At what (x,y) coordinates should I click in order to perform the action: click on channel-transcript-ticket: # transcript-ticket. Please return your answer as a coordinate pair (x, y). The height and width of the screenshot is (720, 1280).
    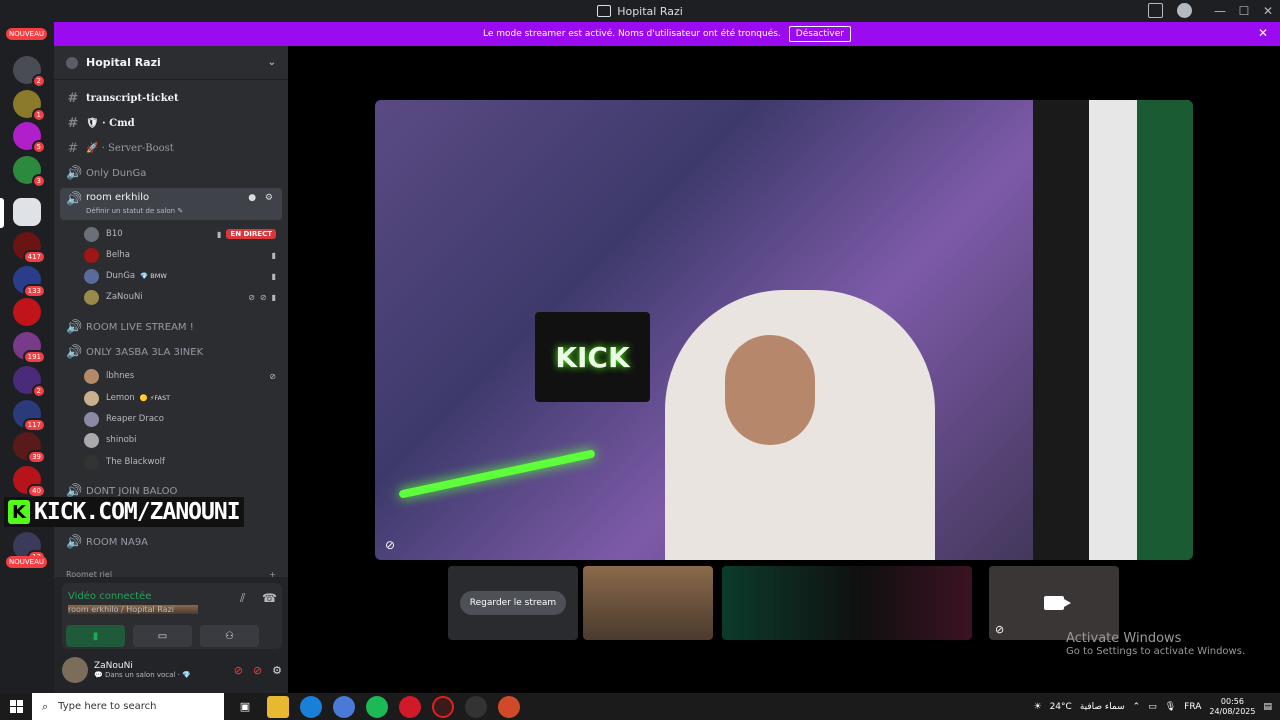
    Looking at the image, I should click on (171, 98).